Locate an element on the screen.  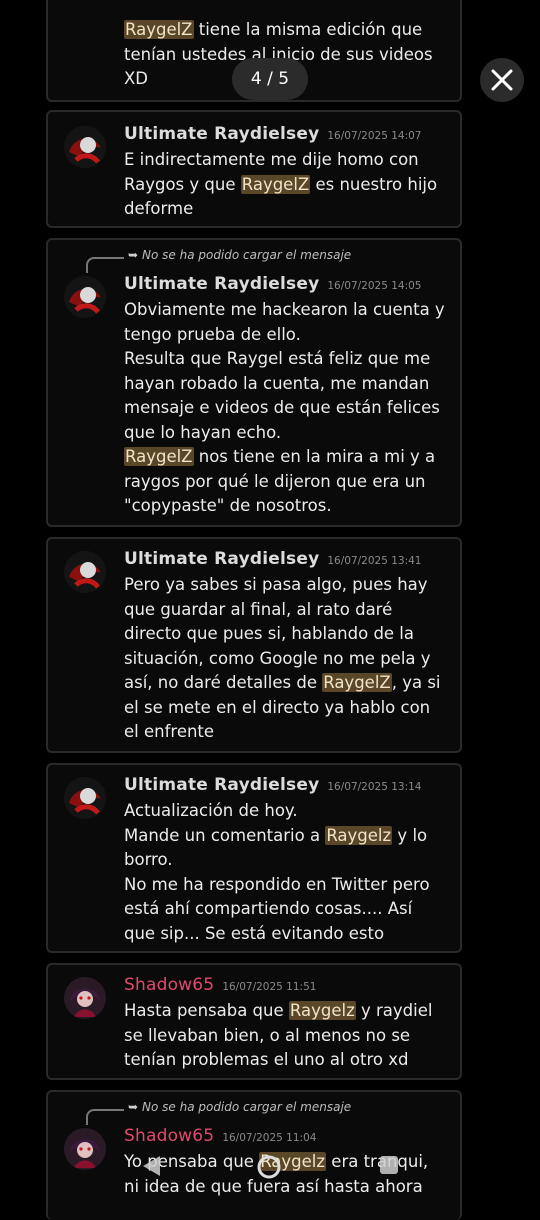
timestamp: 16/07/2025 14:05 is located at coordinates (374, 286).